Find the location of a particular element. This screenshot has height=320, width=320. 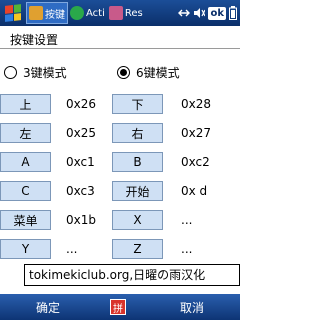

volume-icon is located at coordinates (199, 13).